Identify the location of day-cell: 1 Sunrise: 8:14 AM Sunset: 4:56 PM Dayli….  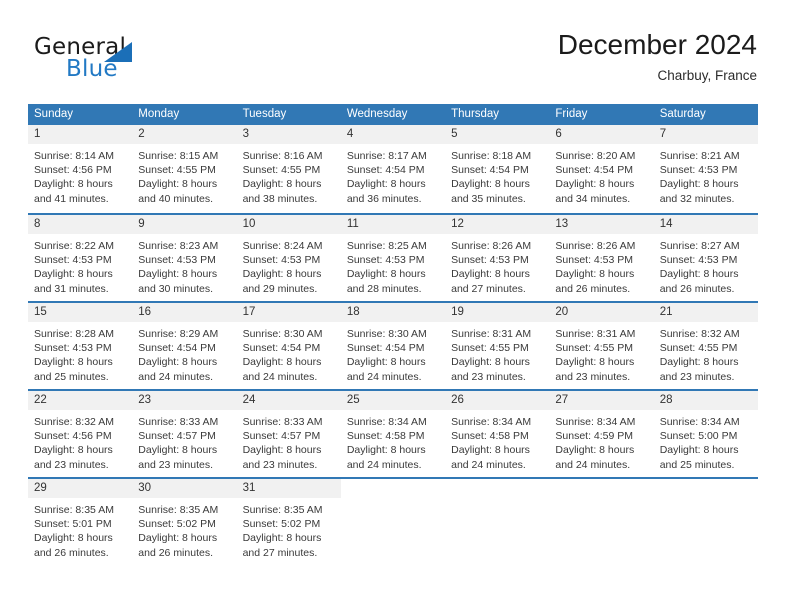
(80, 169).